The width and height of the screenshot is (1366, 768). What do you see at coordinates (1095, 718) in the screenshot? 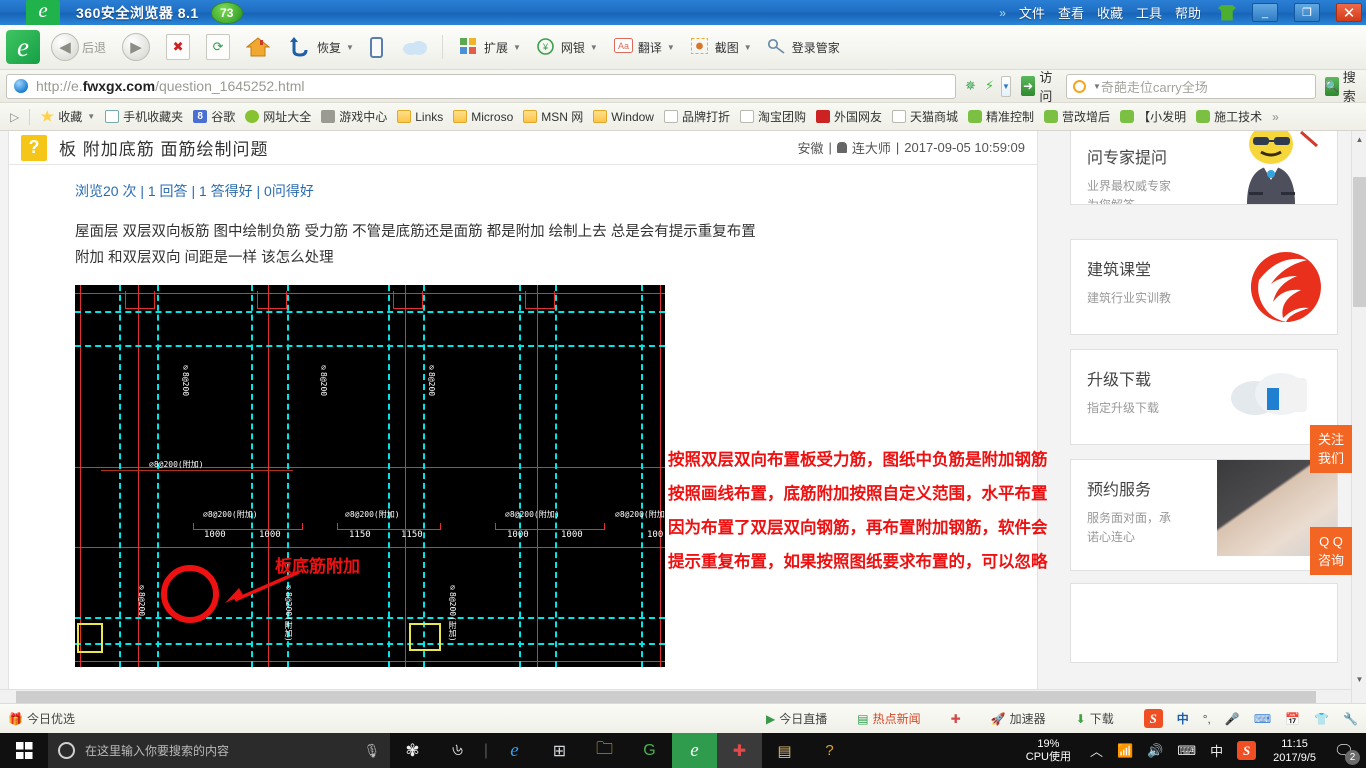
I see `download-button: ⬇ 下载` at bounding box center [1095, 718].